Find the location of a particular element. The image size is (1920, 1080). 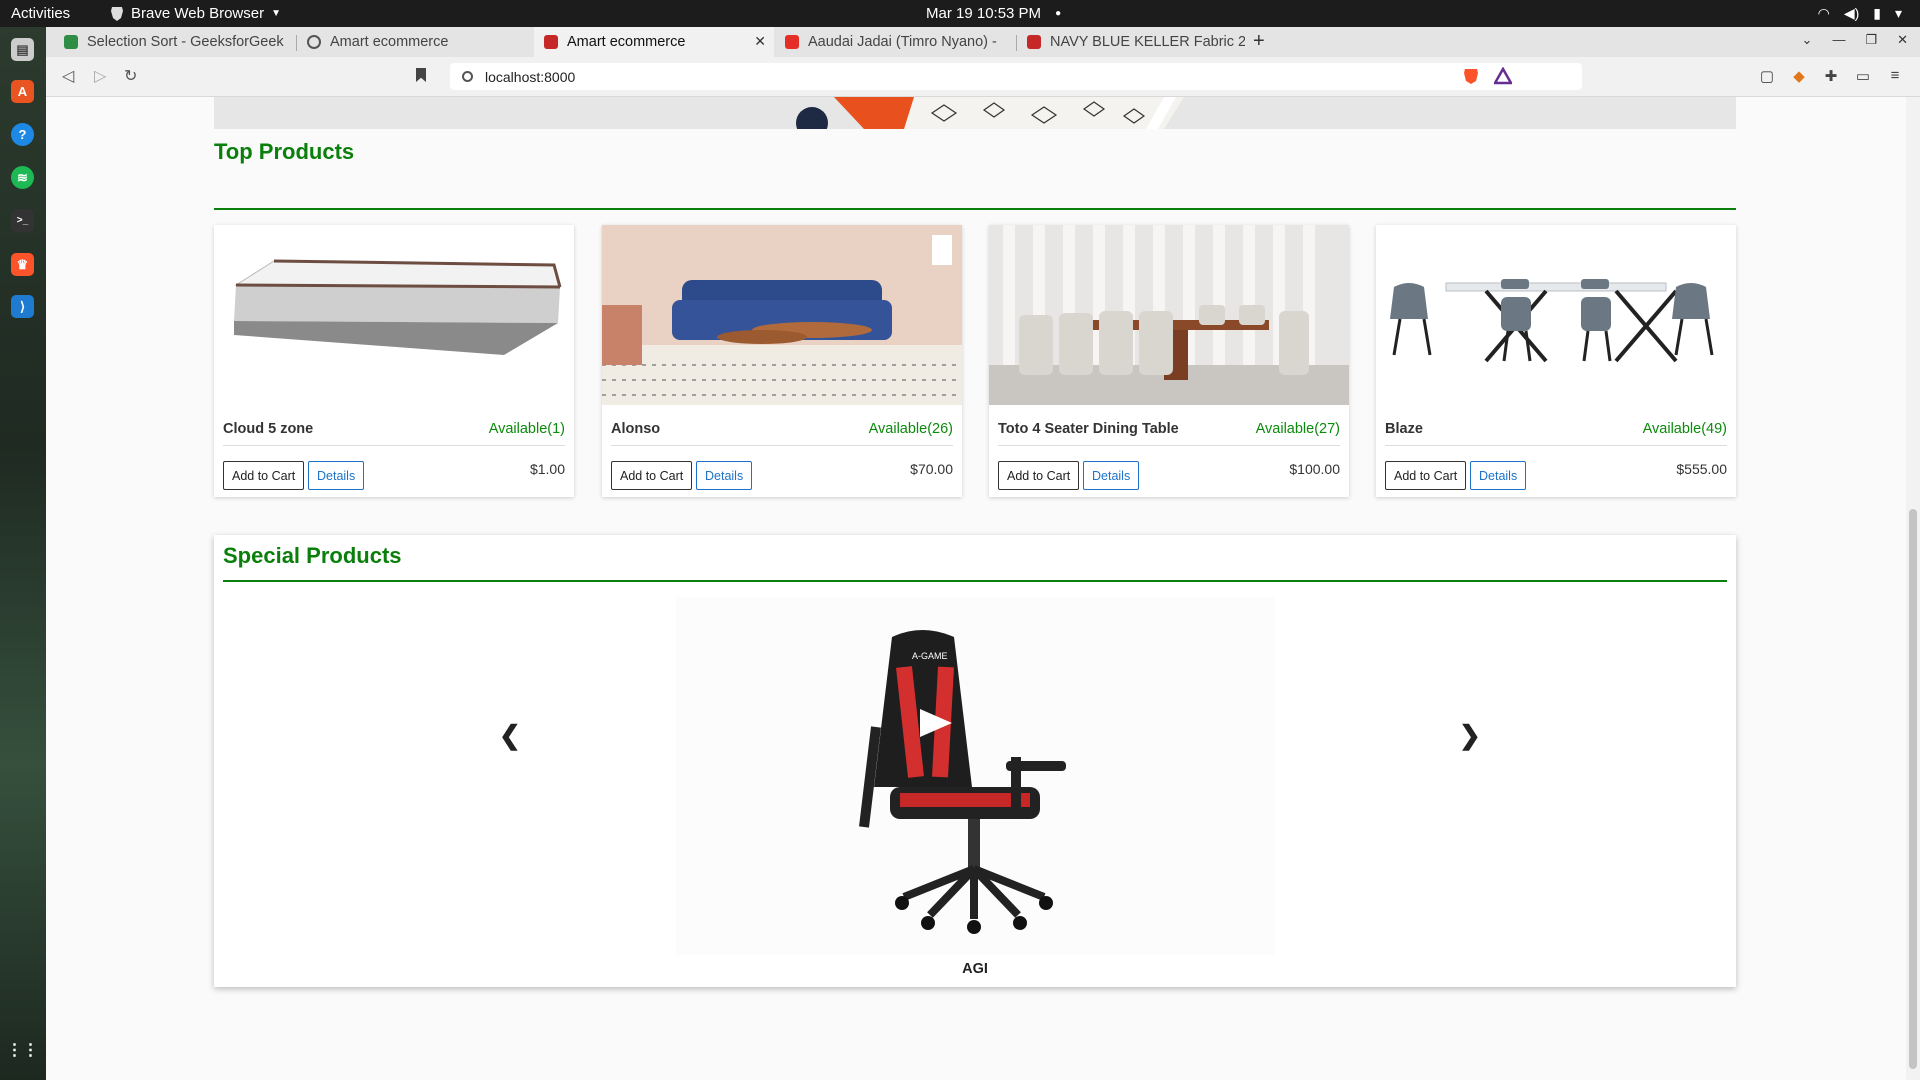

terminal-icon: >_ is located at coordinates (22, 220).